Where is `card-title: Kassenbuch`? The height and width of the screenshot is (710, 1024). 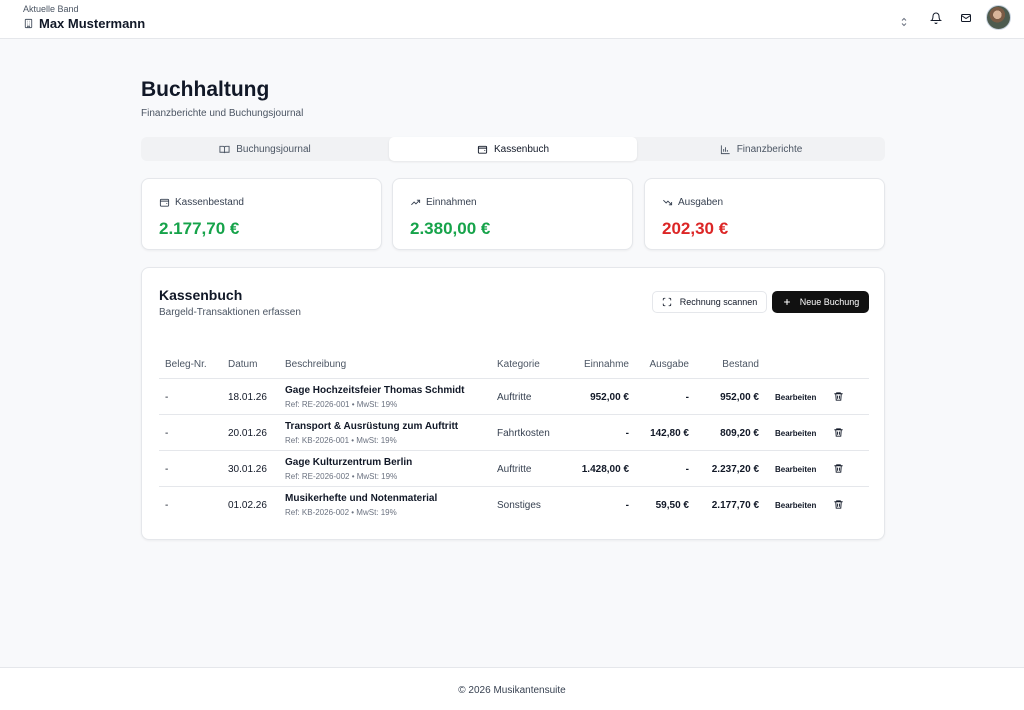 card-title: Kassenbuch is located at coordinates (201, 295).